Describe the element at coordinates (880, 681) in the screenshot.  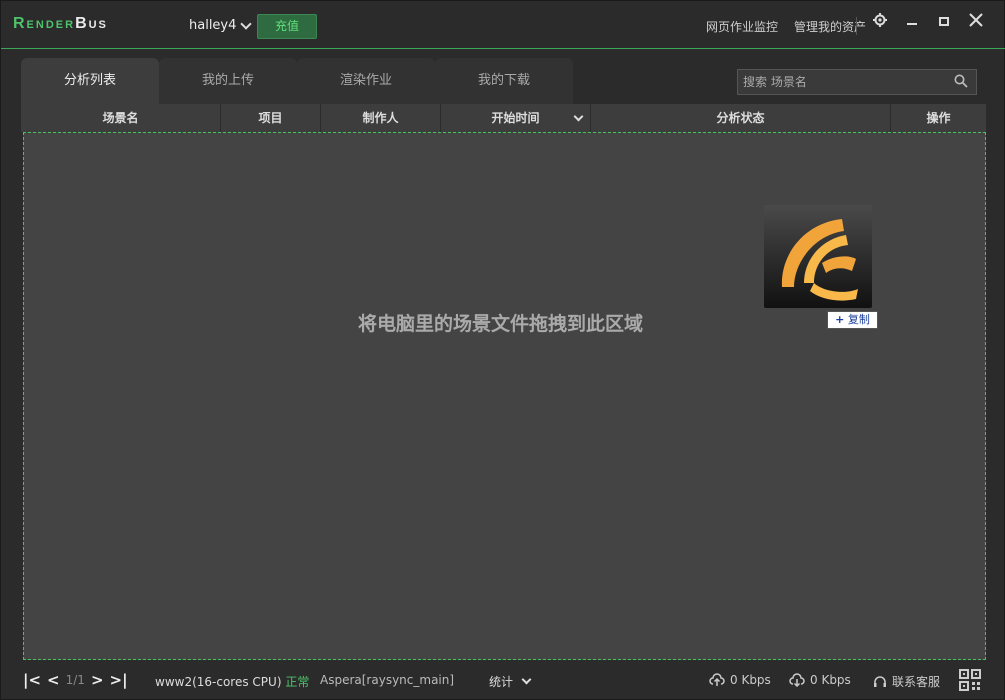
I see `headset-icon` at that location.